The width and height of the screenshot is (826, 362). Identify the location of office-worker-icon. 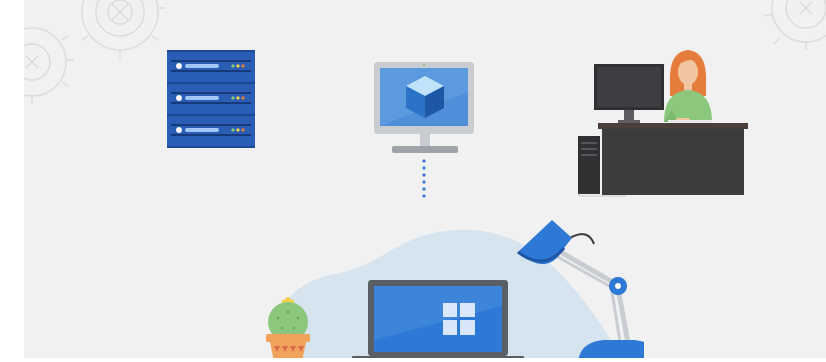
(663, 123).